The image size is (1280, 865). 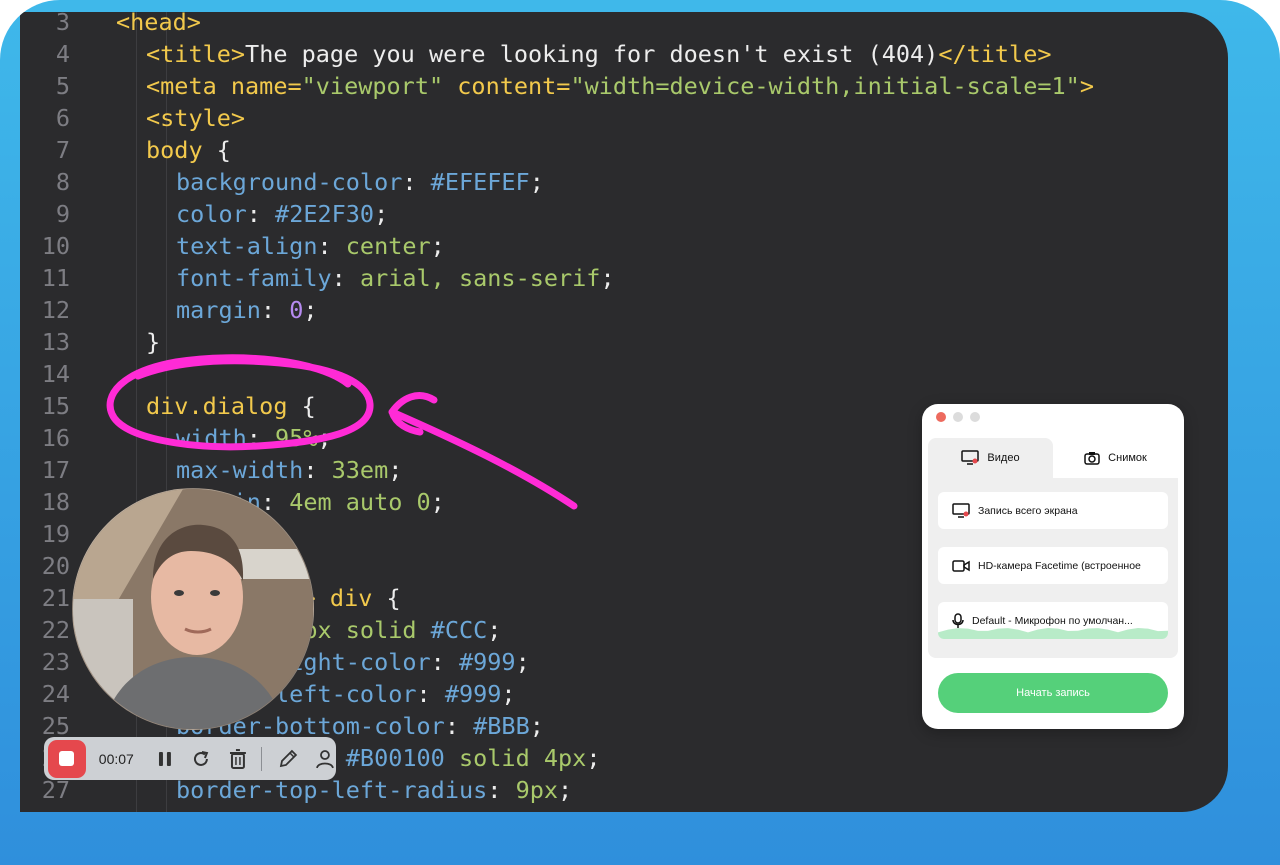 What do you see at coordinates (325, 759) in the screenshot?
I see `user-icon` at bounding box center [325, 759].